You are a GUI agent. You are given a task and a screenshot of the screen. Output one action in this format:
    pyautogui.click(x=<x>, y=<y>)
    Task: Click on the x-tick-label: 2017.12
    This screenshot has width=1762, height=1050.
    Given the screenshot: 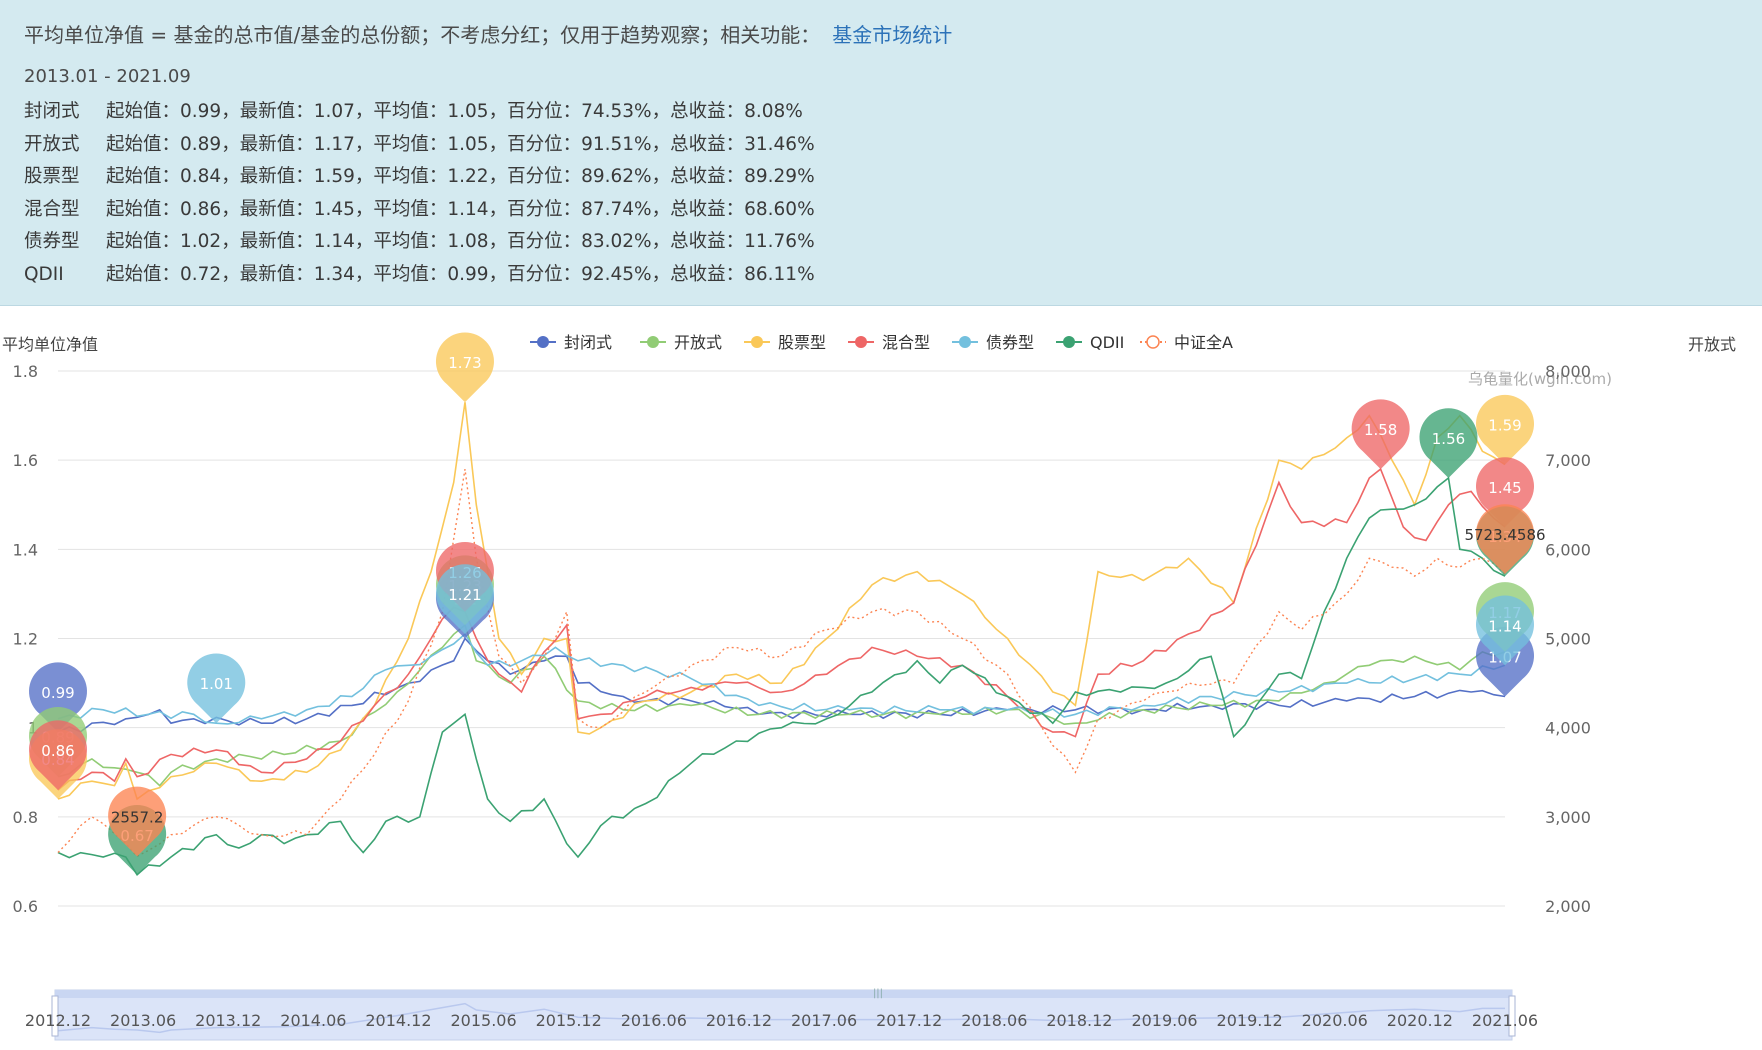 What is the action you would take?
    pyautogui.click(x=909, y=1020)
    